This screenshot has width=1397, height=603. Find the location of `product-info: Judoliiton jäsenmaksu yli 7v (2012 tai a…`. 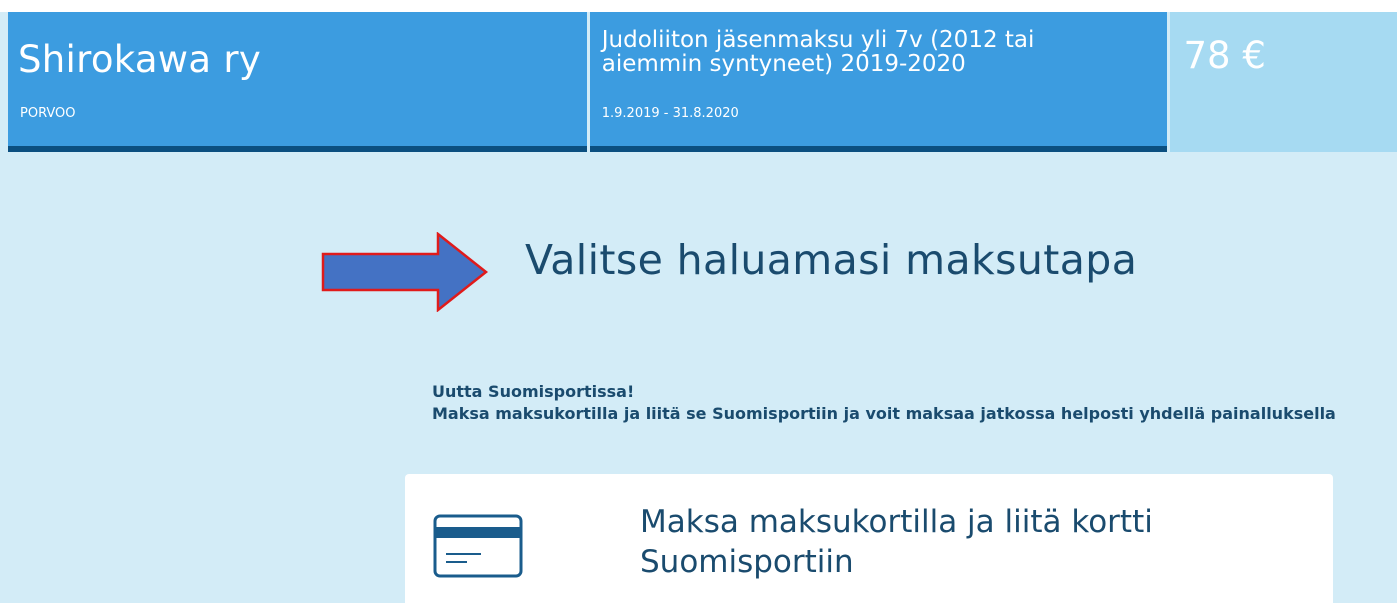

product-info: Judoliiton jäsenmaksu yli 7v (2012 tai a… is located at coordinates (878, 82).